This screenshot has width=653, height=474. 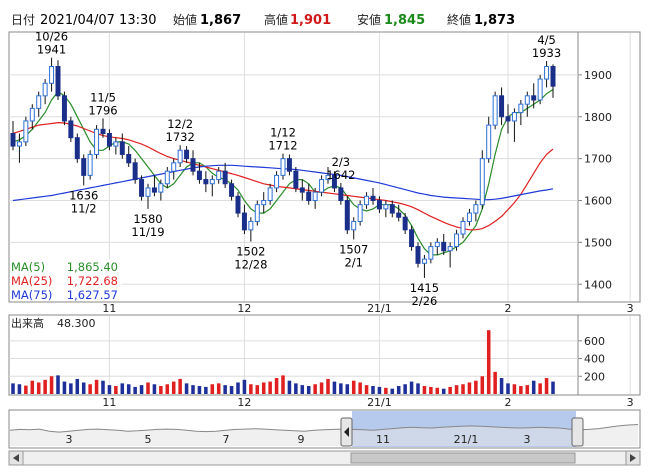 I want to click on close-value: 1,873, so click(x=494, y=20).